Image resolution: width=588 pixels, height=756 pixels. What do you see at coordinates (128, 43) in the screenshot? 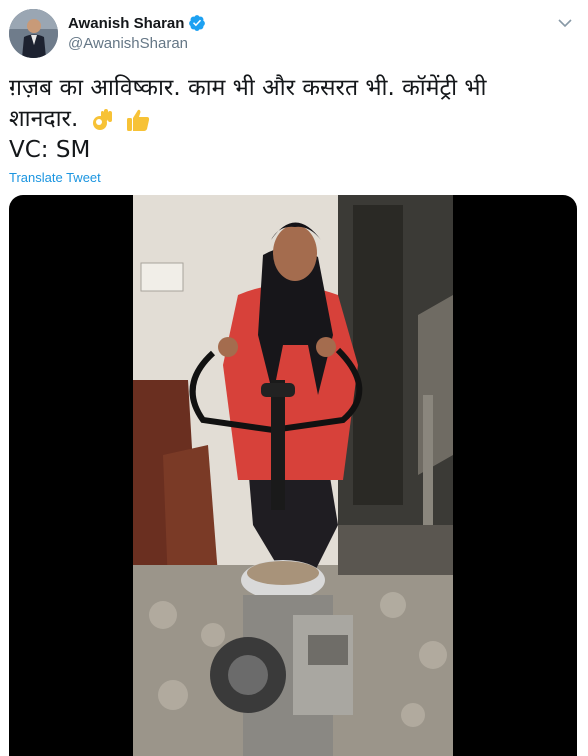
I see `user-handle: @AwanishSharan` at bounding box center [128, 43].